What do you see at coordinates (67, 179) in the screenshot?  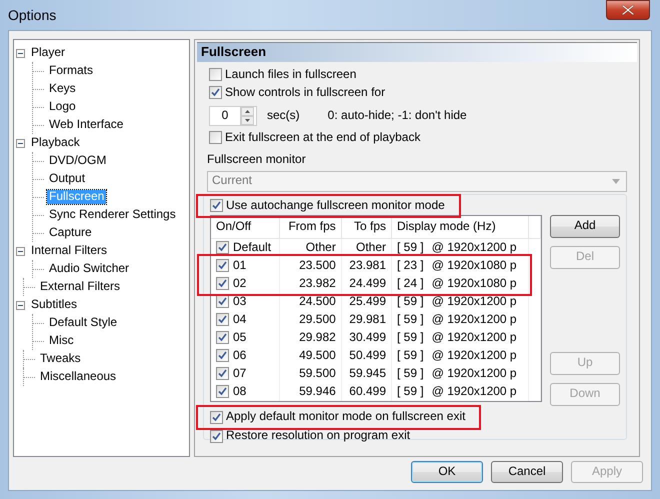 I see `tree-item: Output` at bounding box center [67, 179].